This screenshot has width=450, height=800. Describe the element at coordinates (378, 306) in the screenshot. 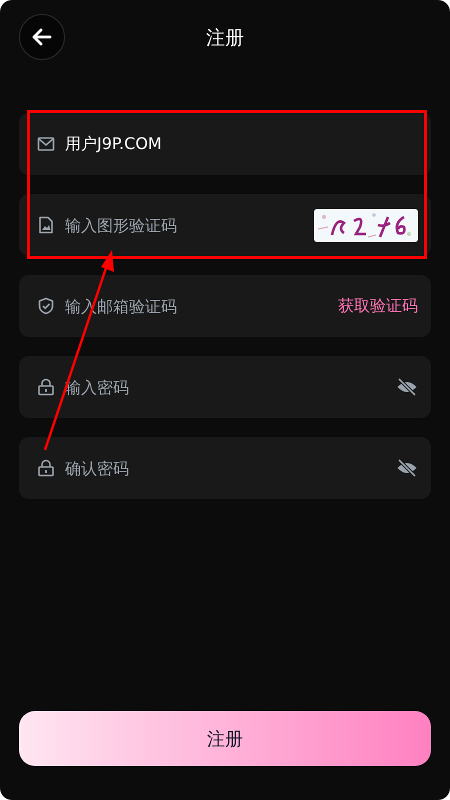

I see `get-code-link: 获取验证码` at that location.